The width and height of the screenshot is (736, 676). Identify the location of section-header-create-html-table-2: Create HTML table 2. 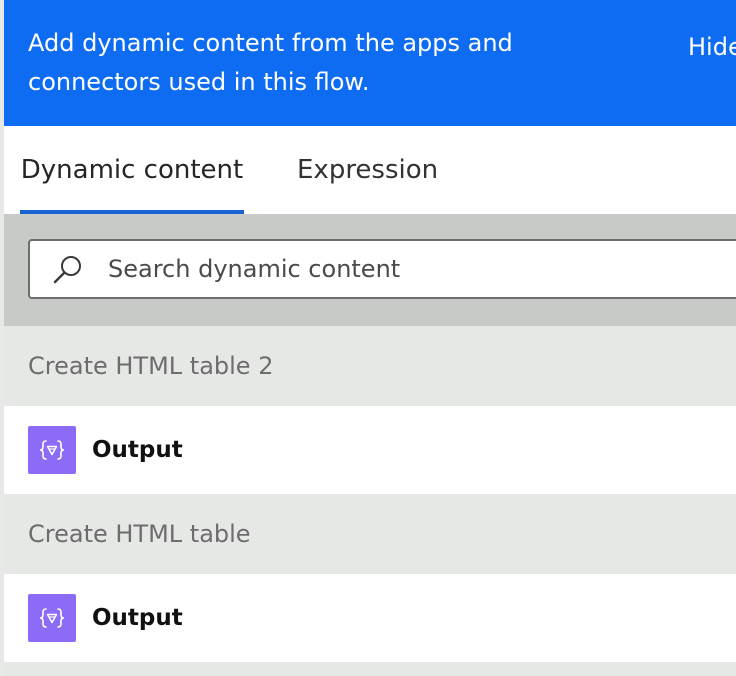
(370, 366).